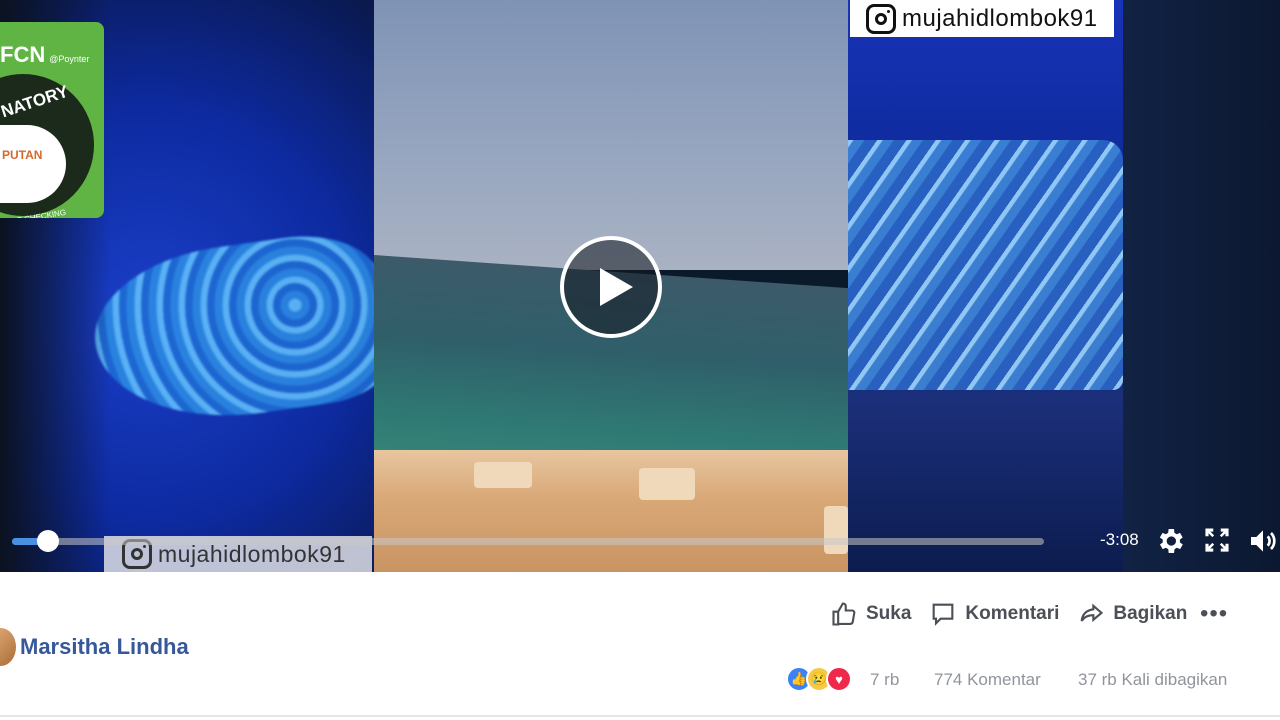  I want to click on post-actions: Suka Komentari Bagikan, so click(1008, 614).